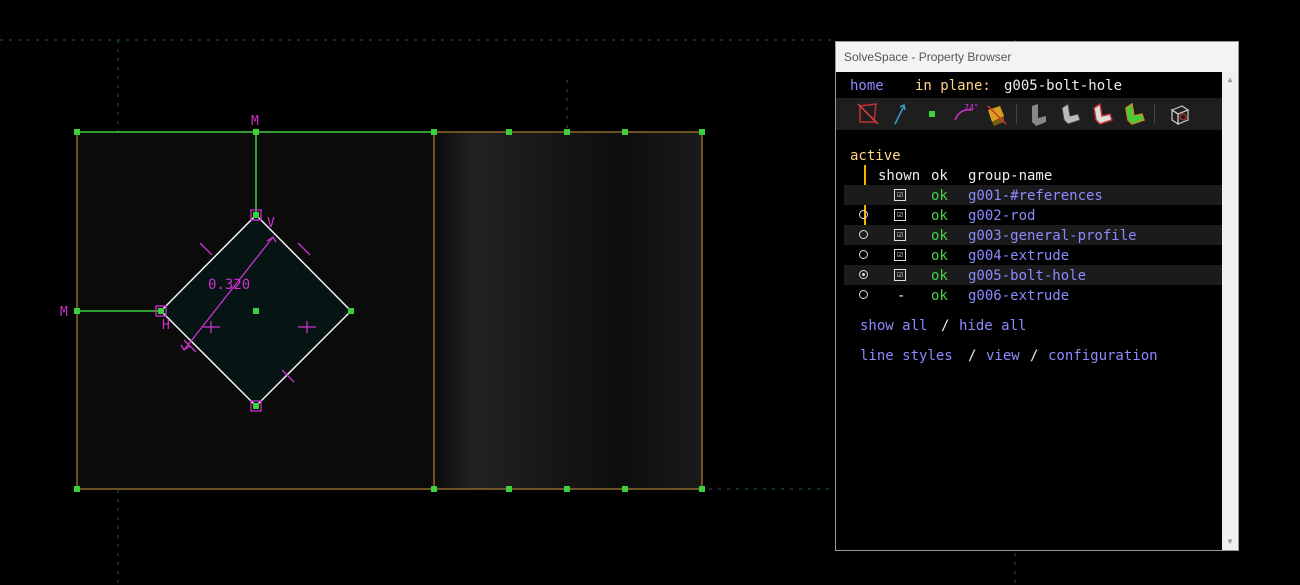  What do you see at coordinates (1070, 114) in the screenshot?
I see `step-rotate-icon` at bounding box center [1070, 114].